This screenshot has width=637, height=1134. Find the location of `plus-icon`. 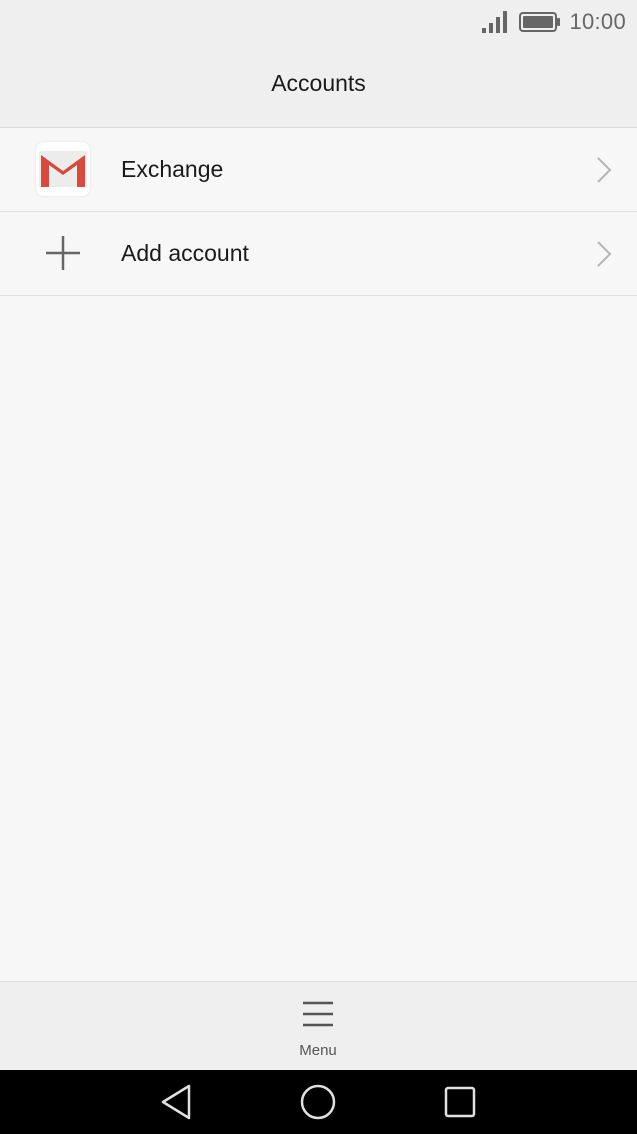

plus-icon is located at coordinates (63, 253).